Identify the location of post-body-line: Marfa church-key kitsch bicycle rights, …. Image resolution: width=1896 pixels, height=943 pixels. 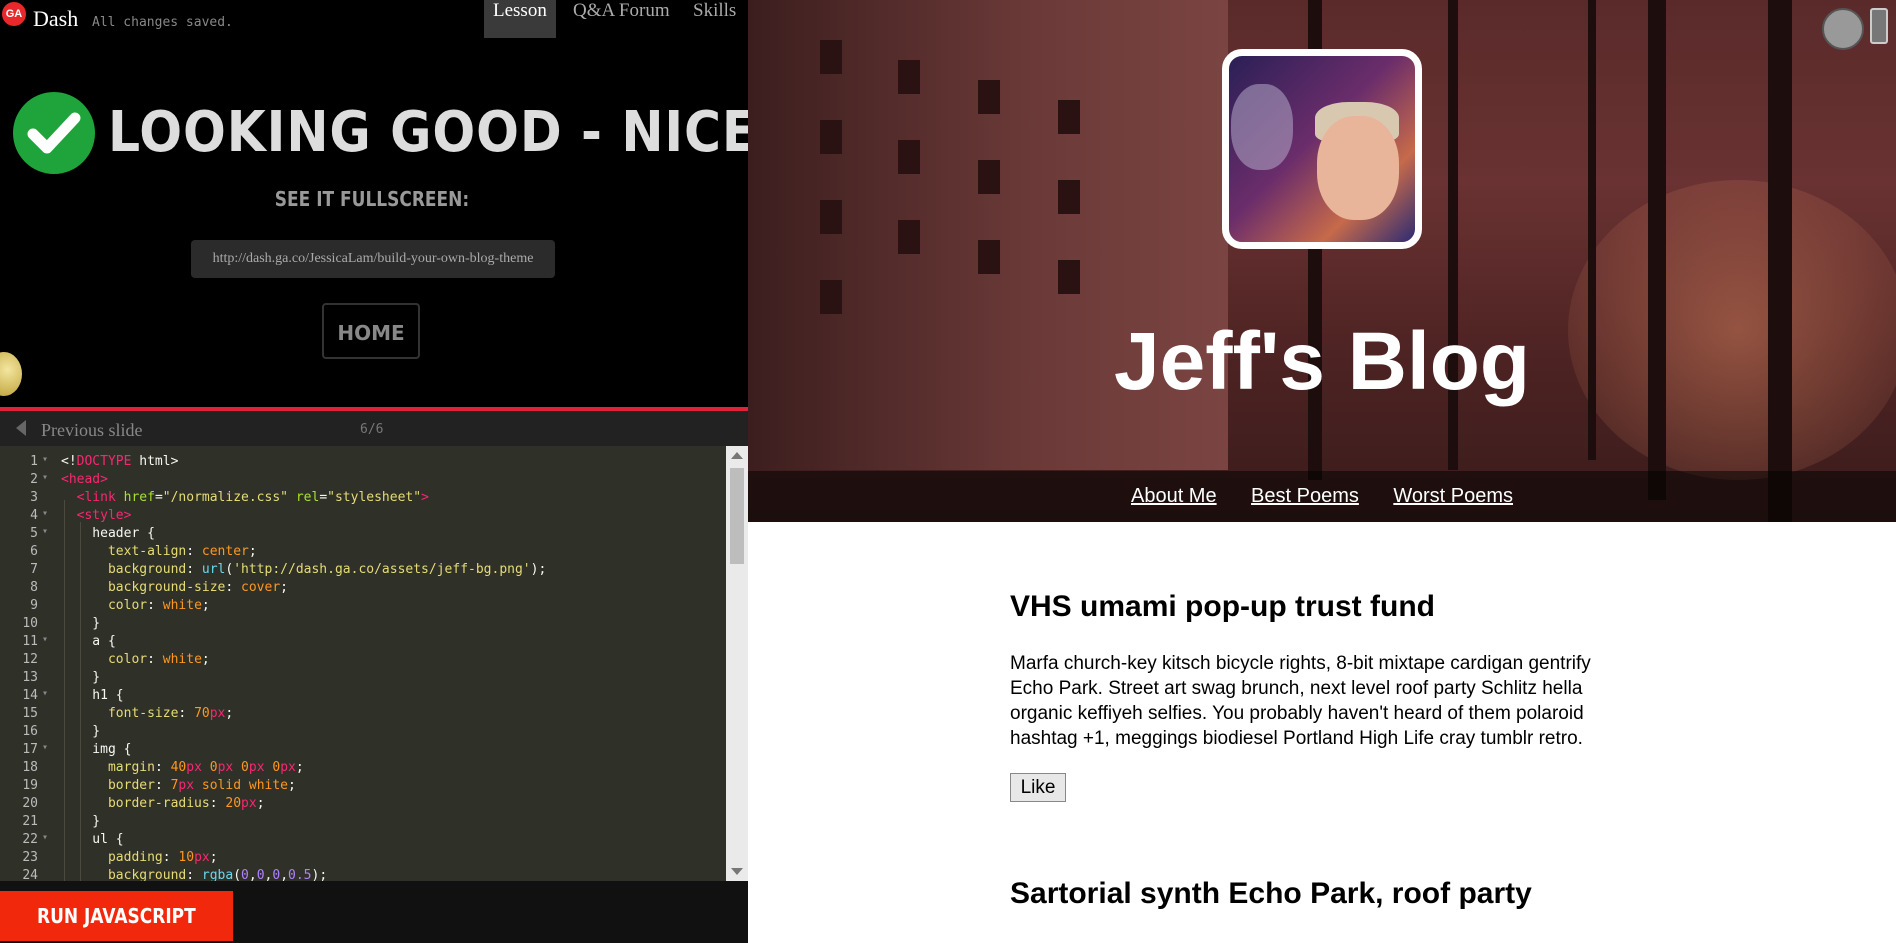
(1300, 663).